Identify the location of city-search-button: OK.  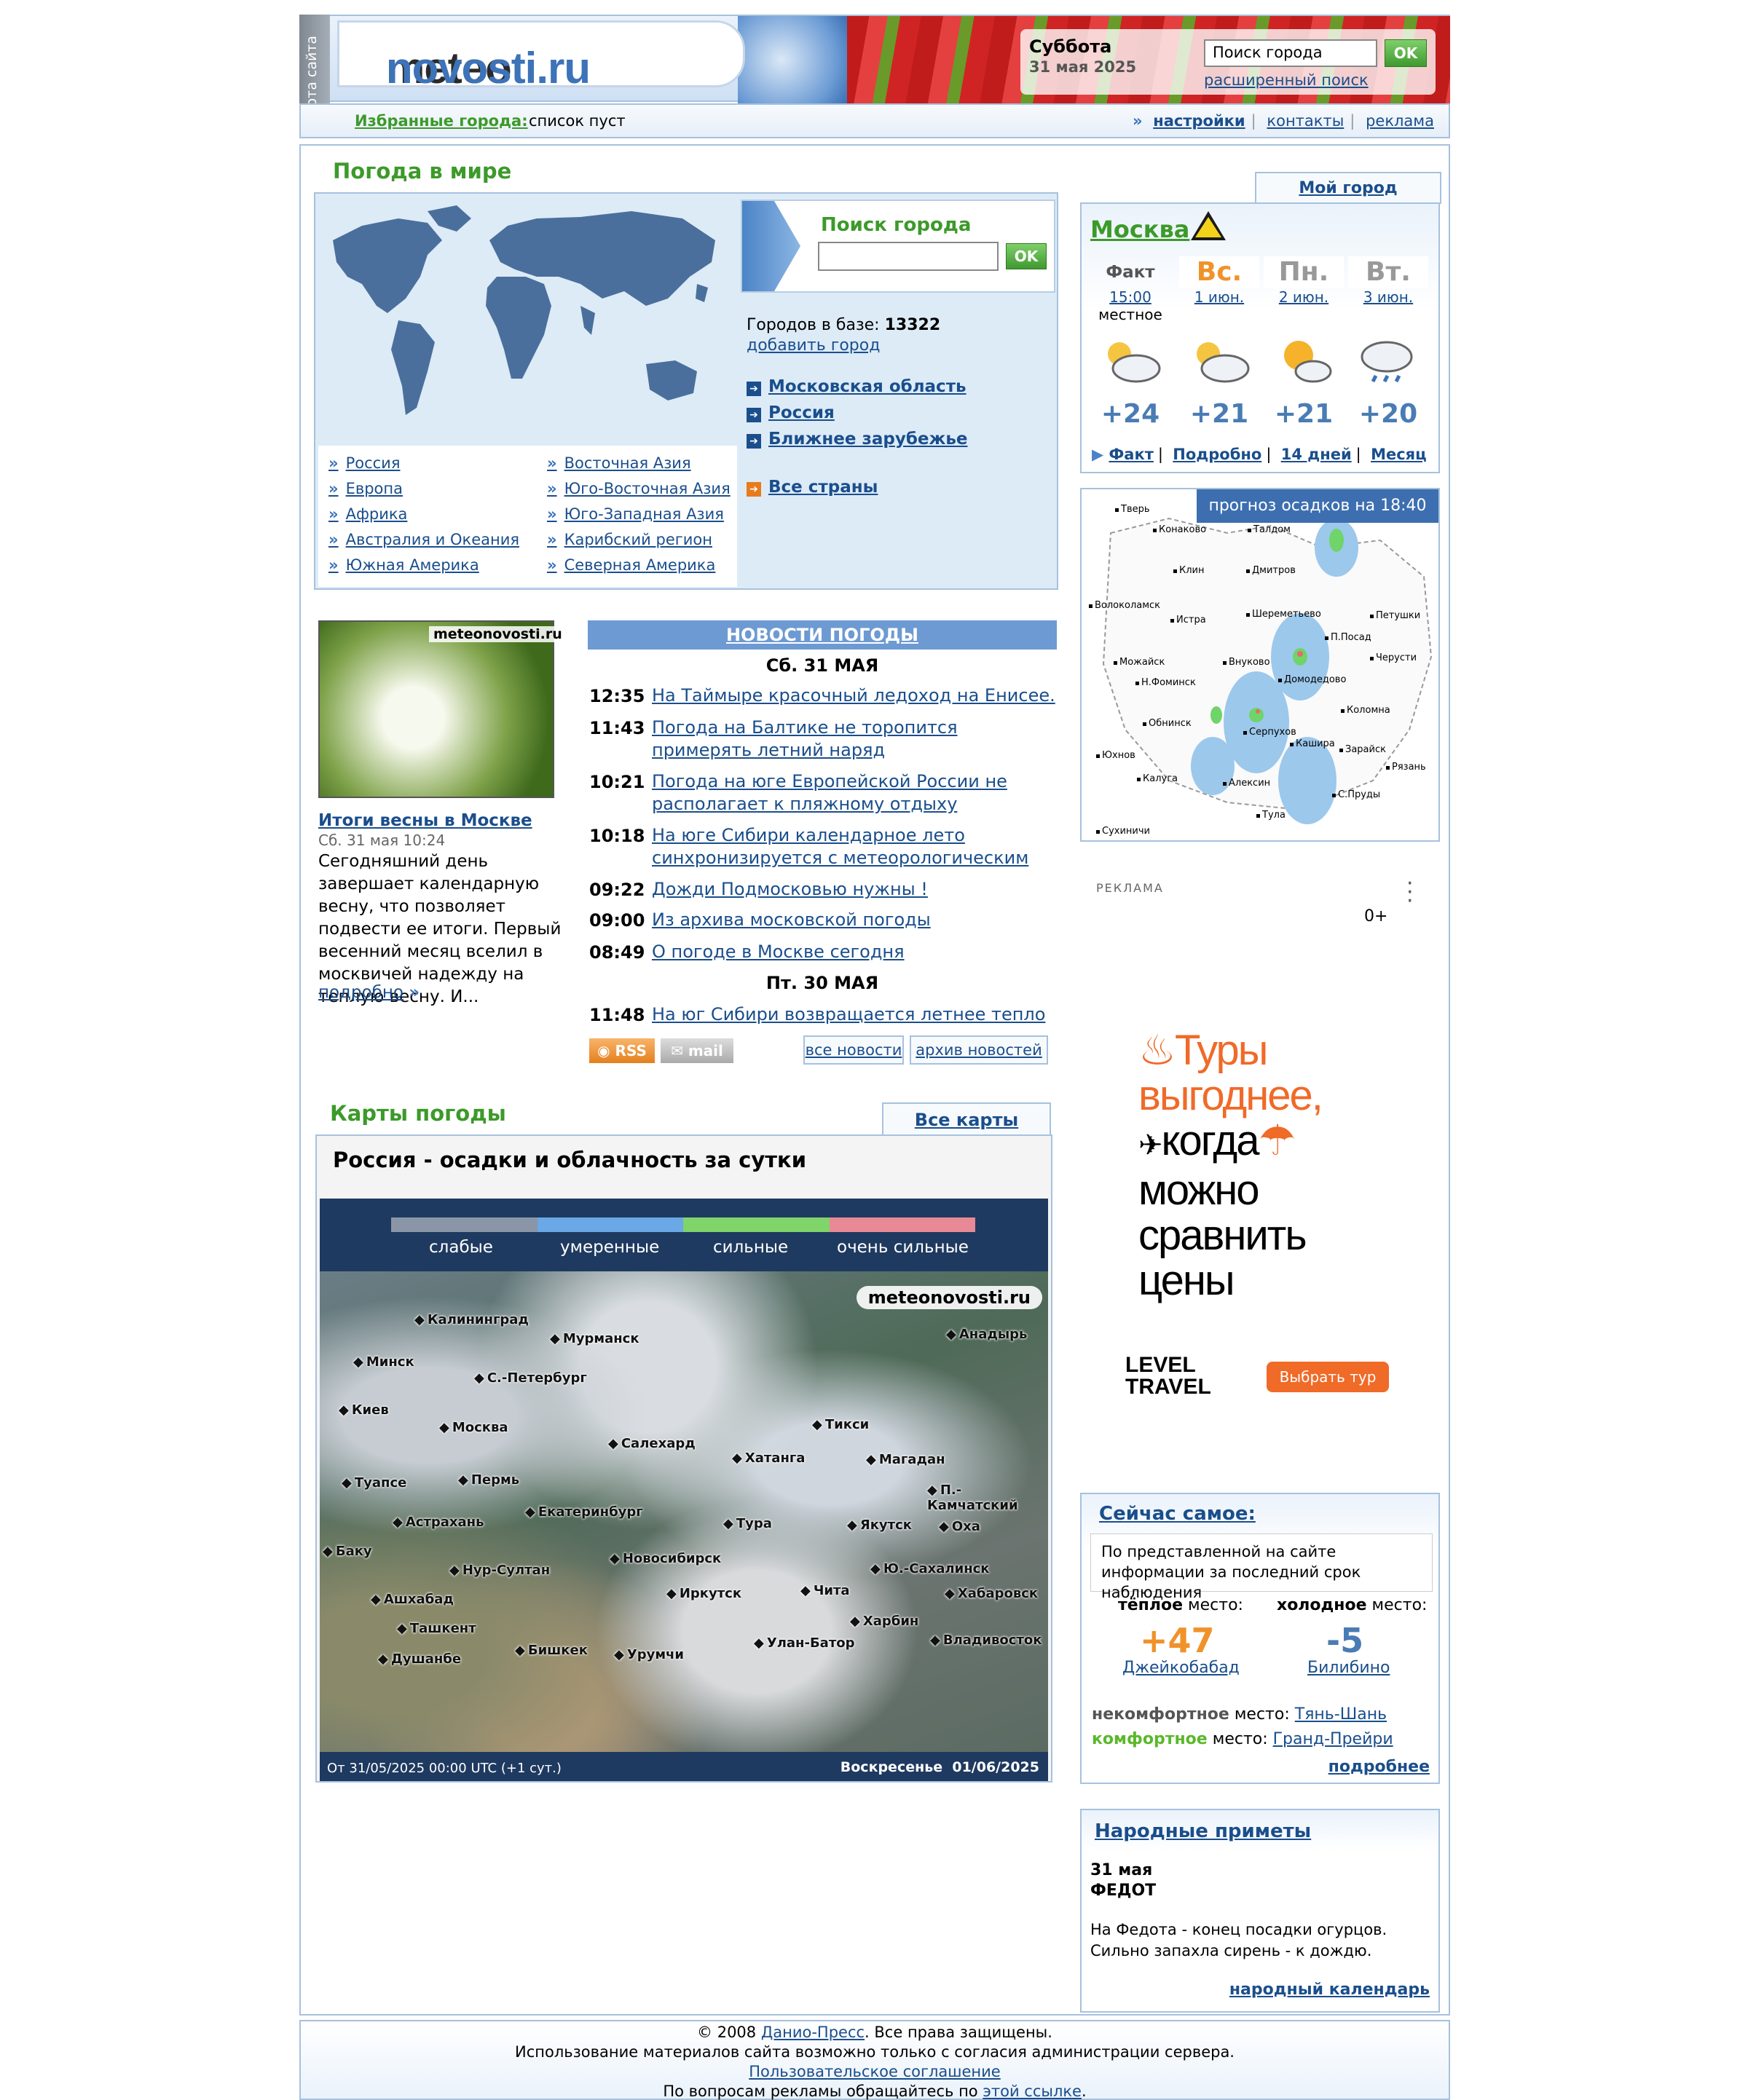
(1026, 256).